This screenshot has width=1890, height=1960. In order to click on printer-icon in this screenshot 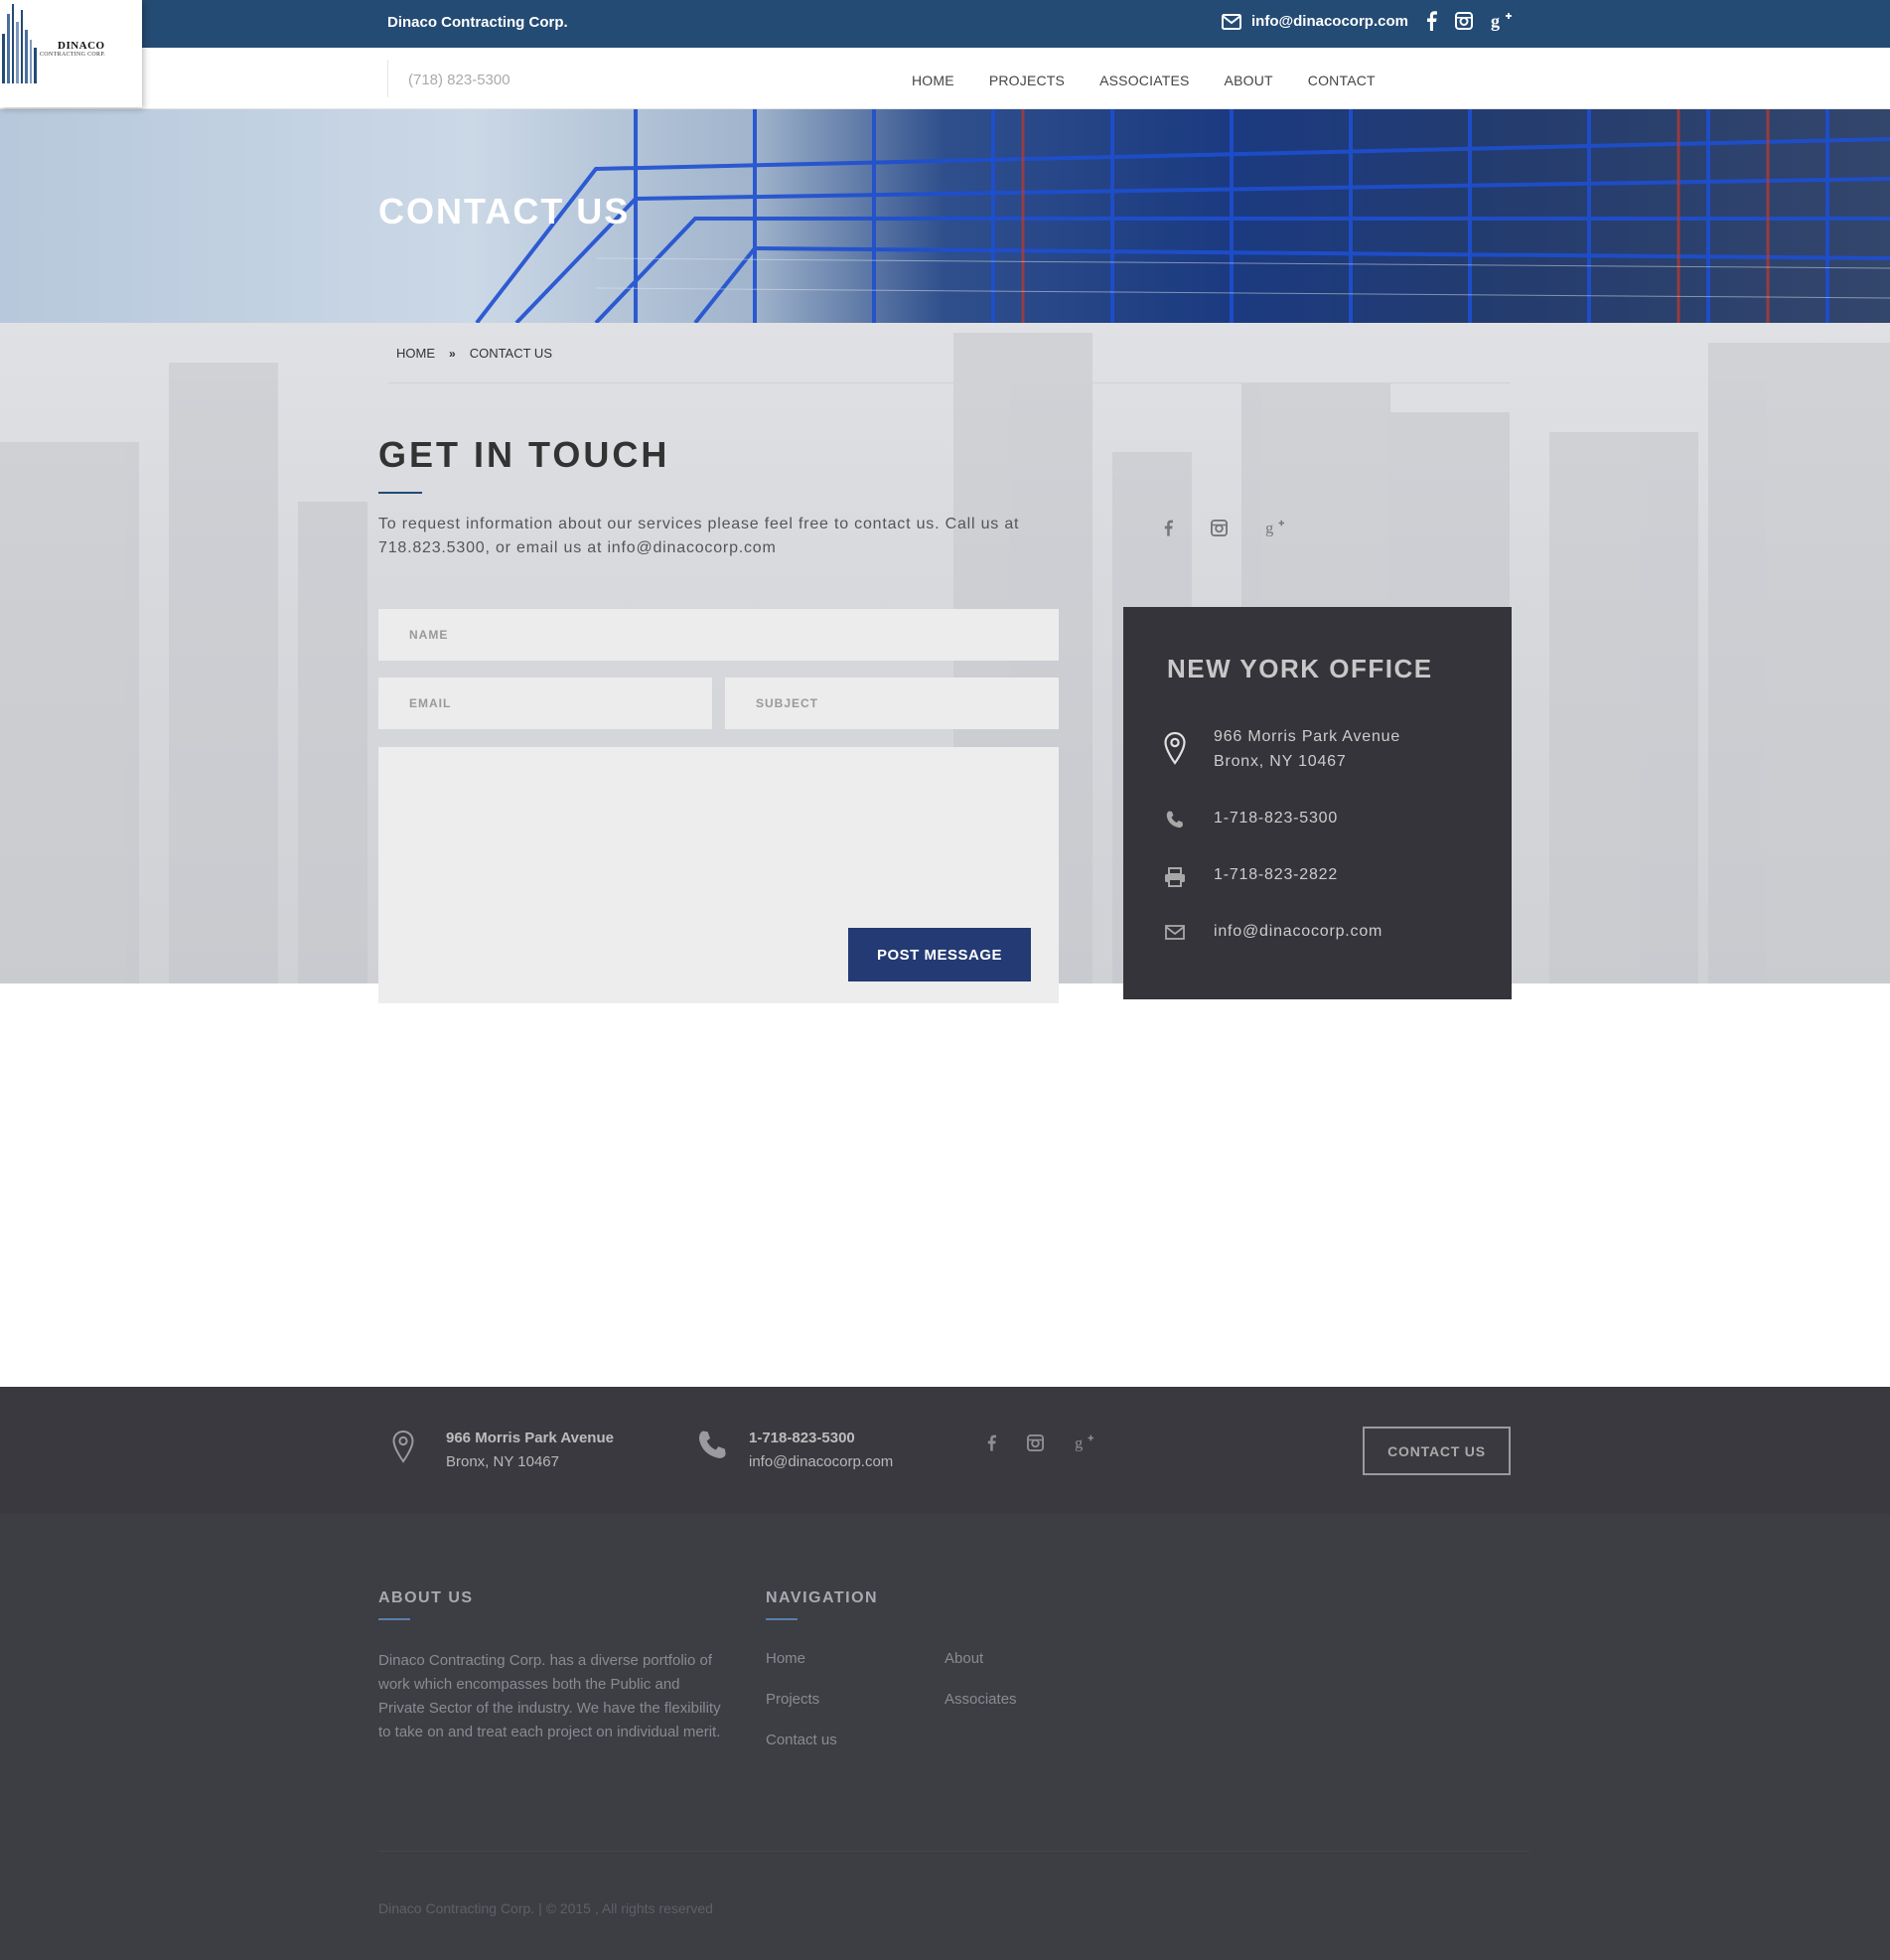, I will do `click(1175, 879)`.